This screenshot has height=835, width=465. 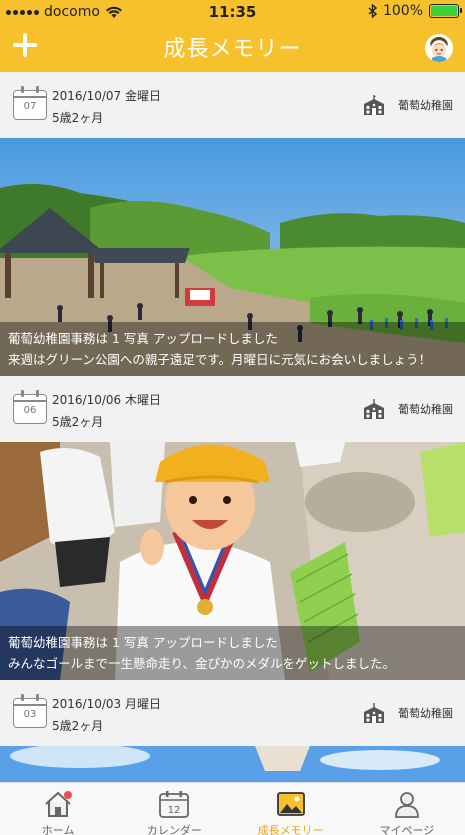 What do you see at coordinates (402, 11) in the screenshot?
I see `battery-percent: 100%` at bounding box center [402, 11].